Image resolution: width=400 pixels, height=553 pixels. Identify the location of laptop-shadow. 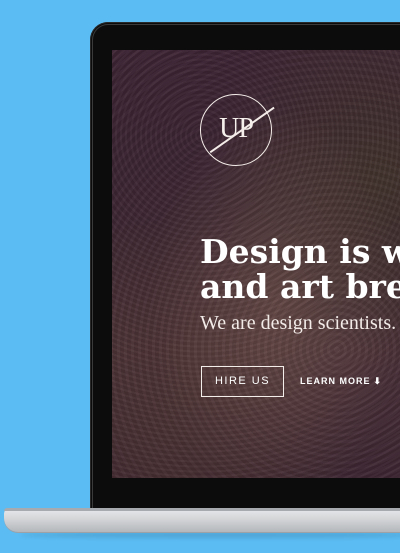
(210, 535).